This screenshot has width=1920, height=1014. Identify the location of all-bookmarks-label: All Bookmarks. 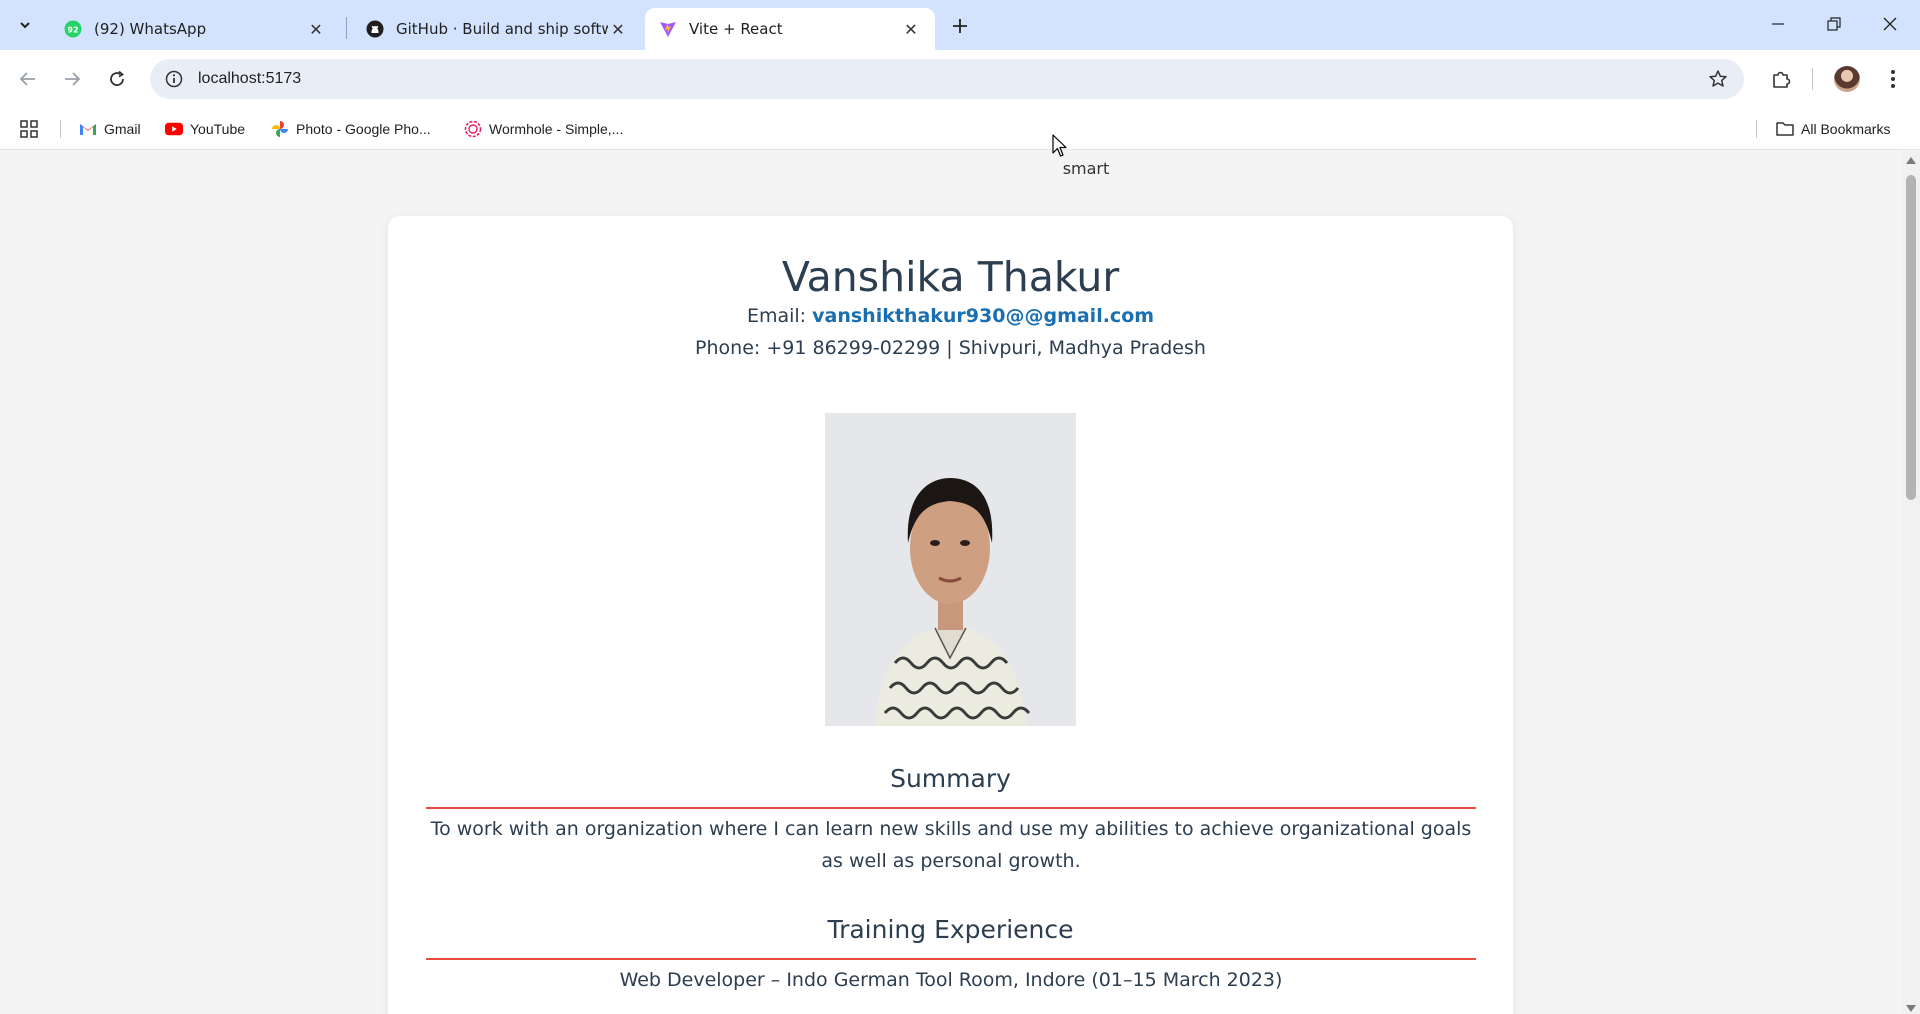
(1846, 129).